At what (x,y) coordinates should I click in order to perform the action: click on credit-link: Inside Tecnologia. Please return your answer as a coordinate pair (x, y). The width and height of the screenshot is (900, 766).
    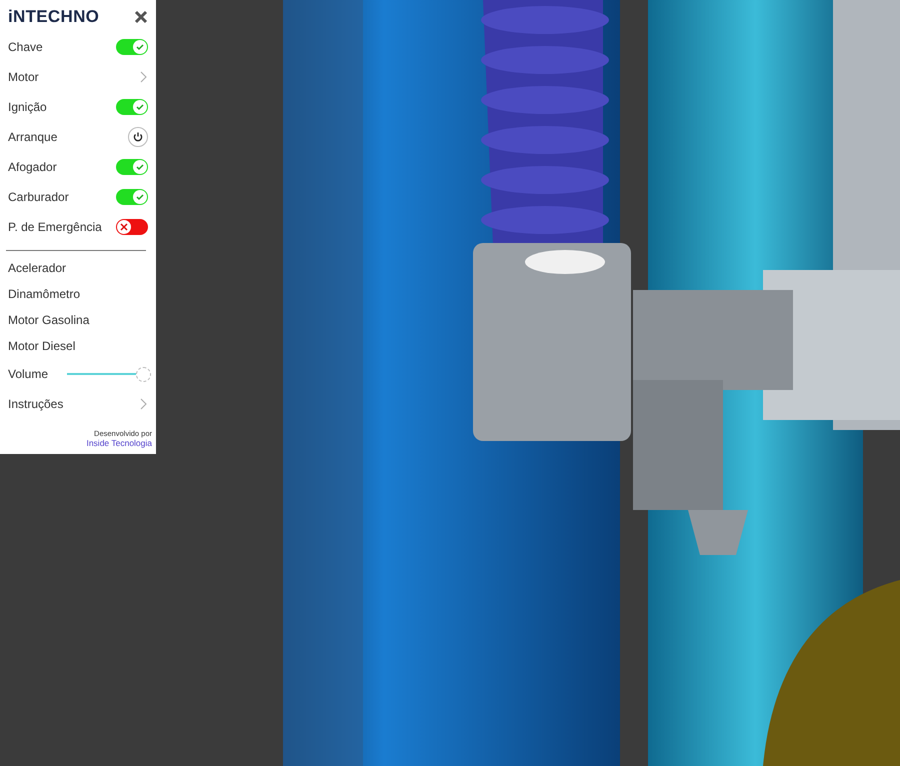
    Looking at the image, I should click on (119, 443).